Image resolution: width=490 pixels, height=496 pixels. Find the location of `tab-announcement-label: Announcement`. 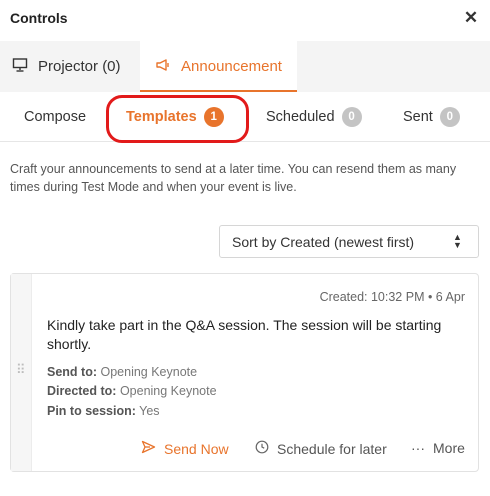

tab-announcement-label: Announcement is located at coordinates (231, 66).